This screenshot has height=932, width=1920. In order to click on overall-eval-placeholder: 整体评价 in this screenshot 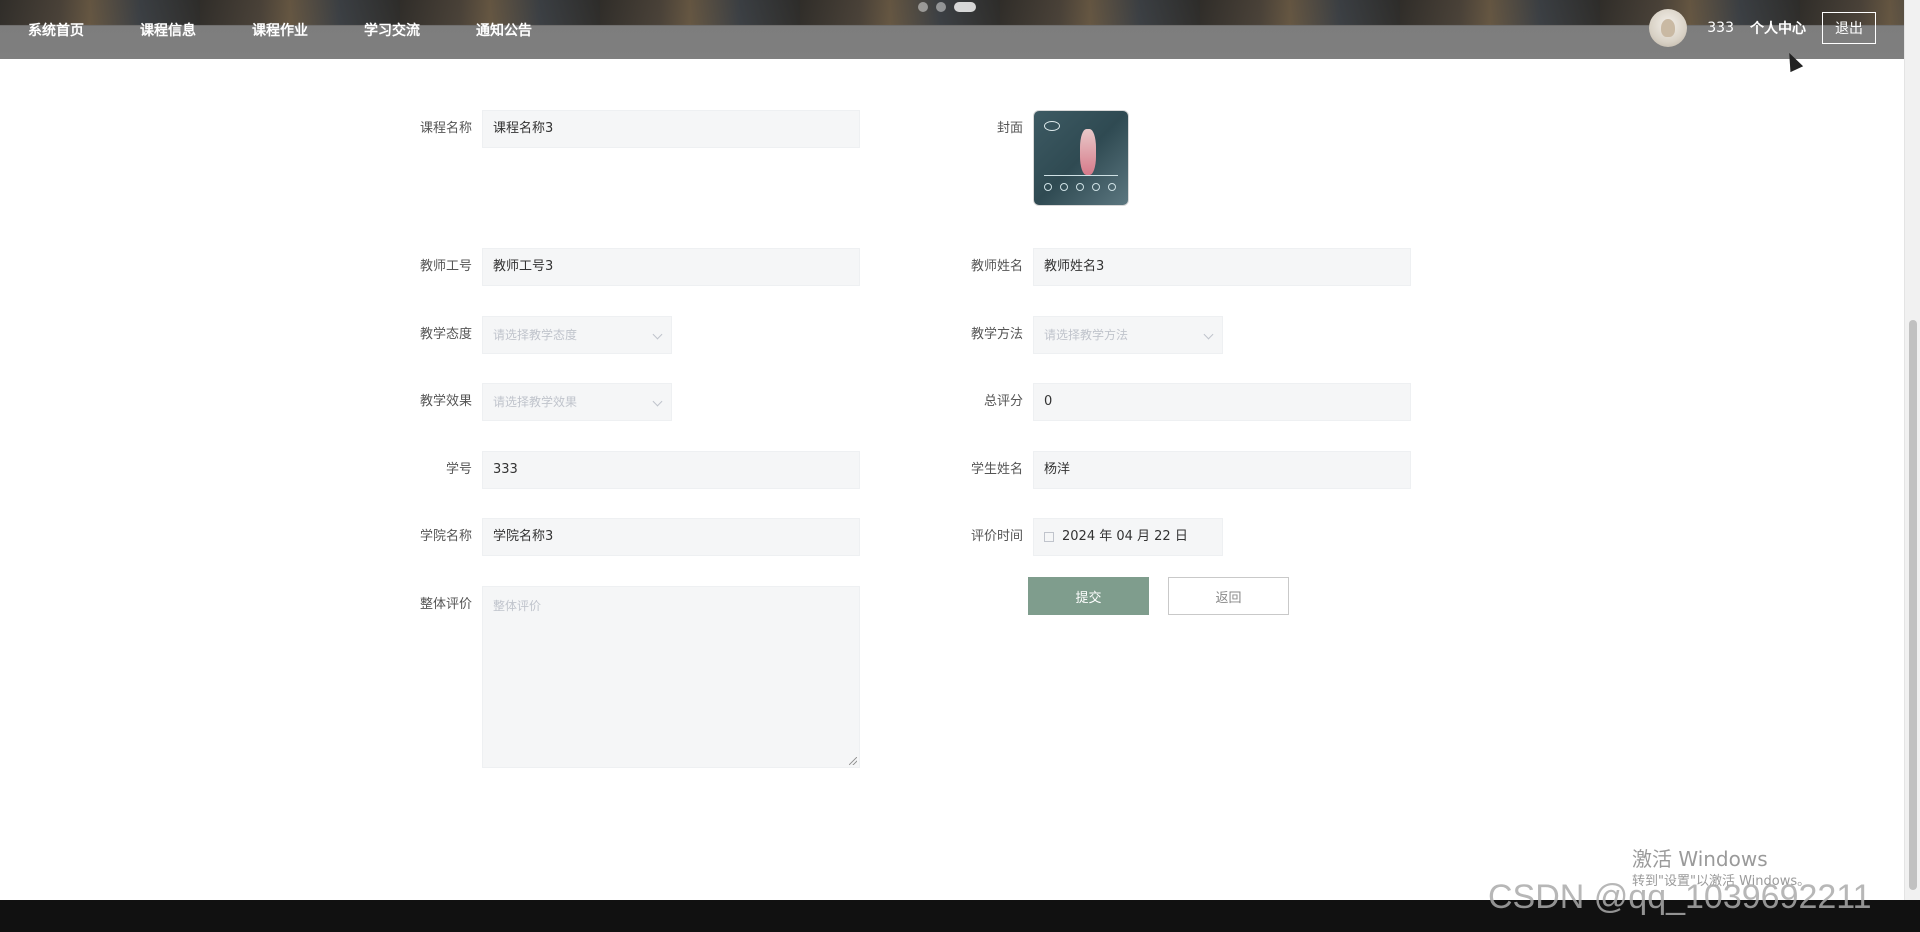, I will do `click(517, 606)`.